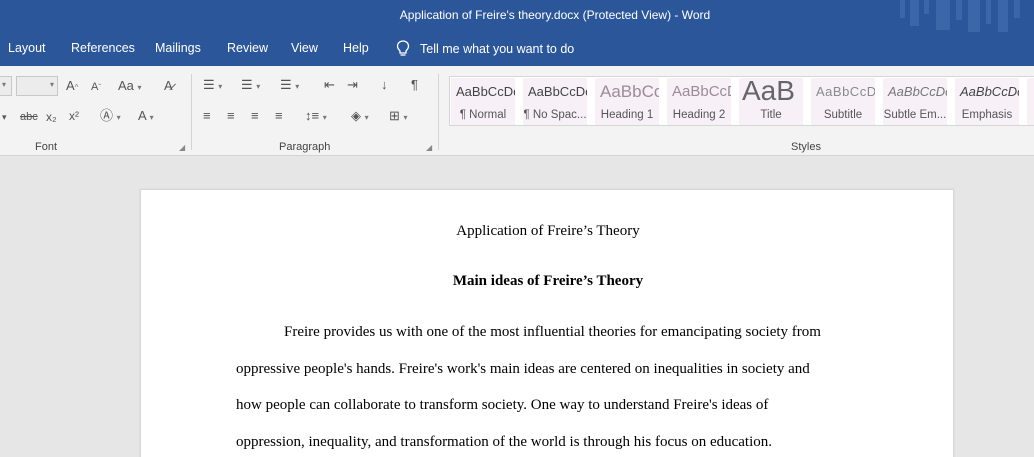 This screenshot has width=1034, height=457. What do you see at coordinates (130, 87) in the screenshot?
I see `change-case-icon: Aa ▾` at bounding box center [130, 87].